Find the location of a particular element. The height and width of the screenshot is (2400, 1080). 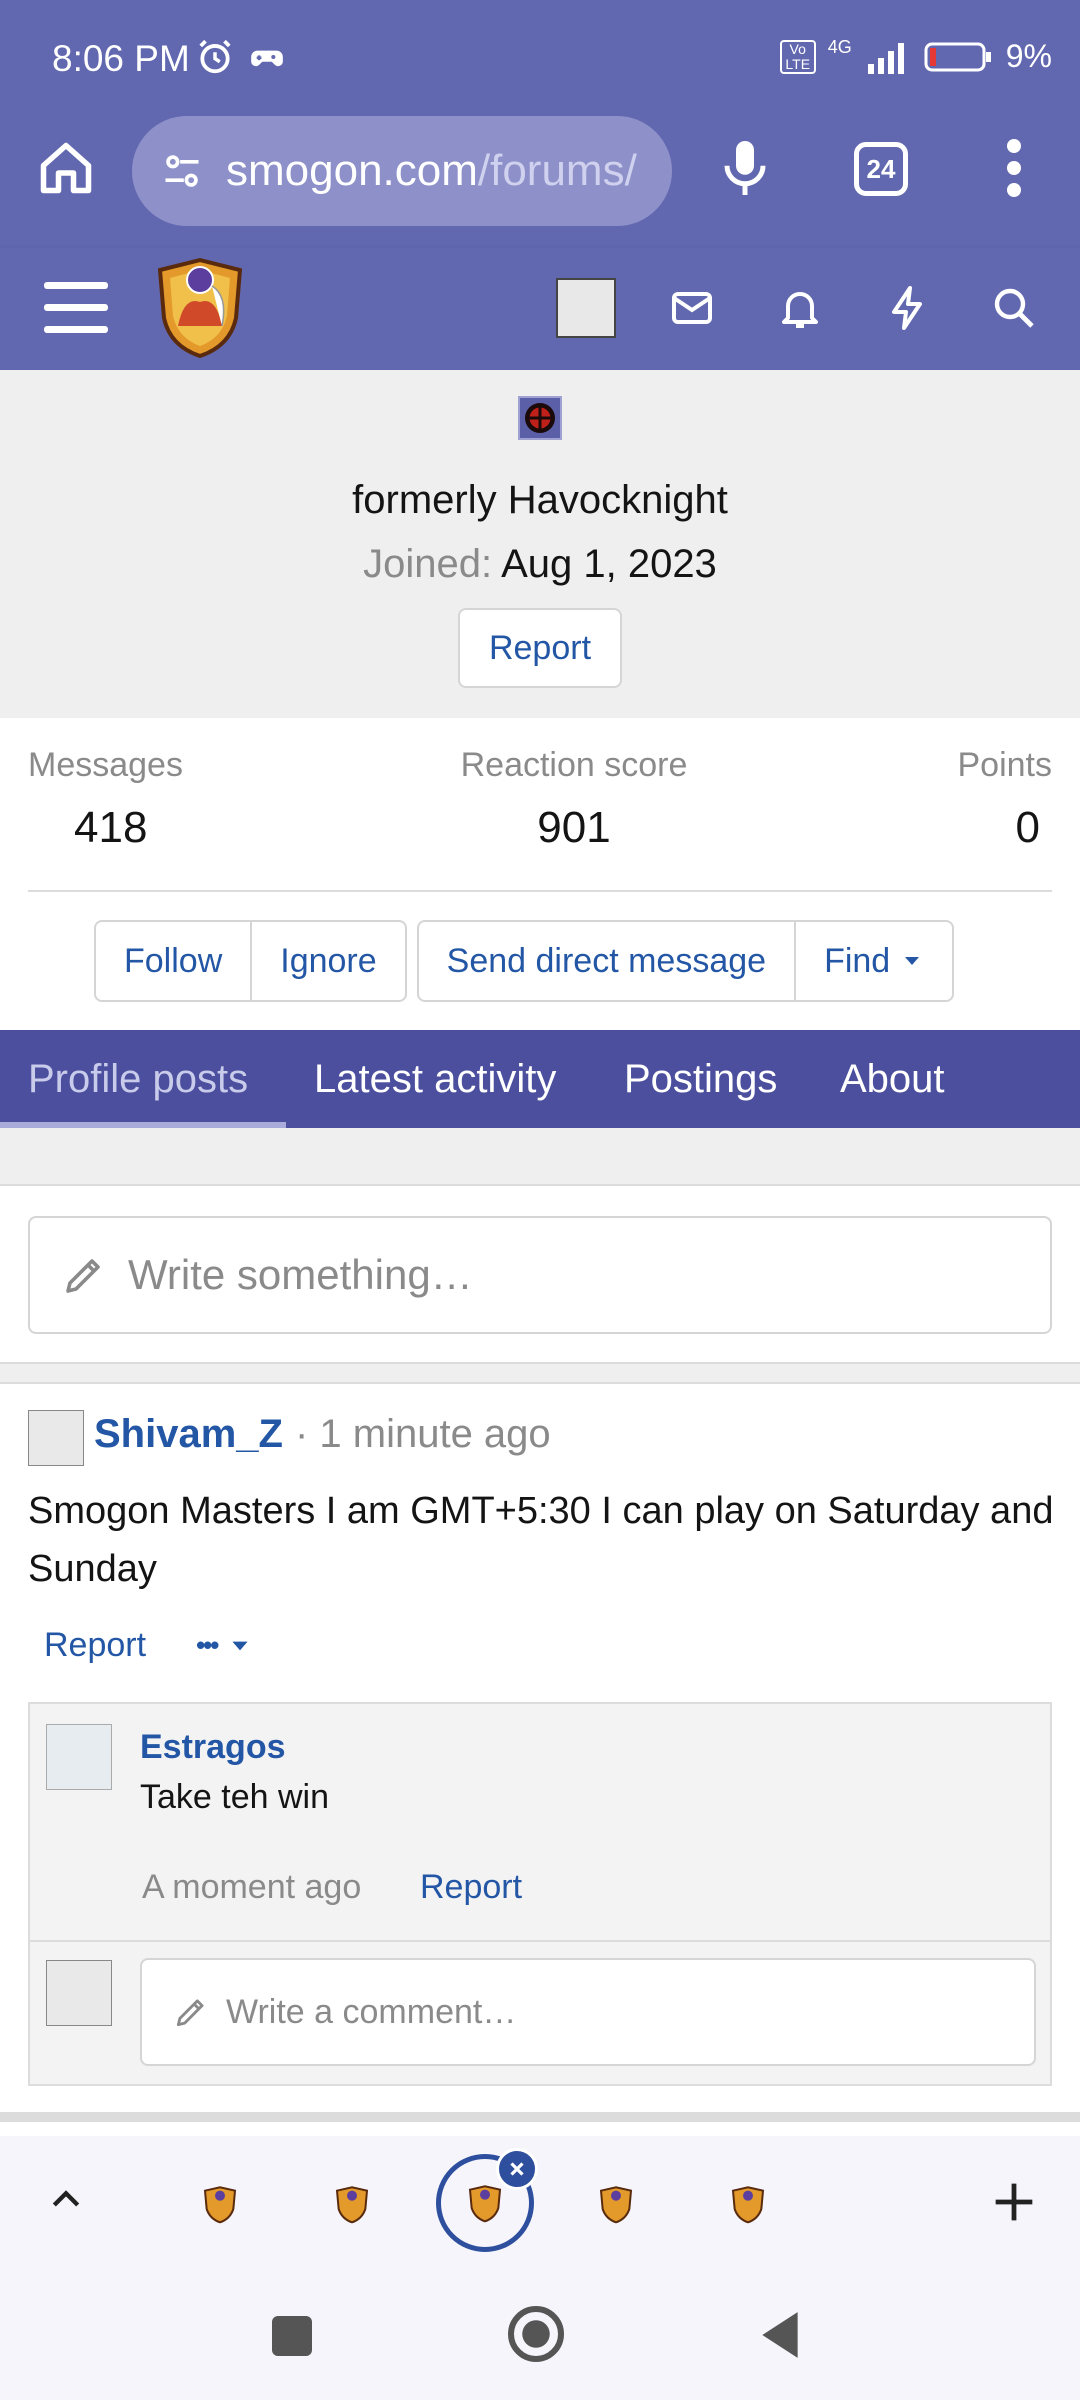

more-vert-icon is located at coordinates (1014, 168).